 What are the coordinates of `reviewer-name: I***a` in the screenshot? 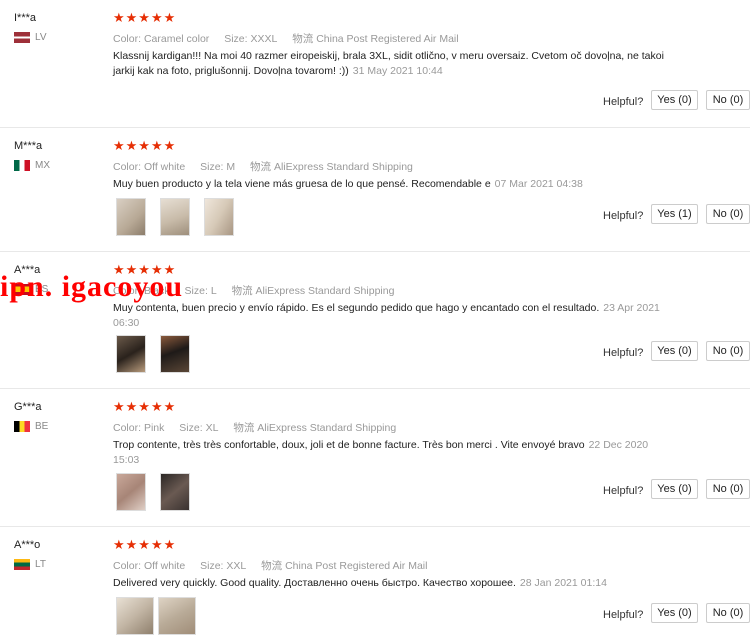 It's located at (25, 18).